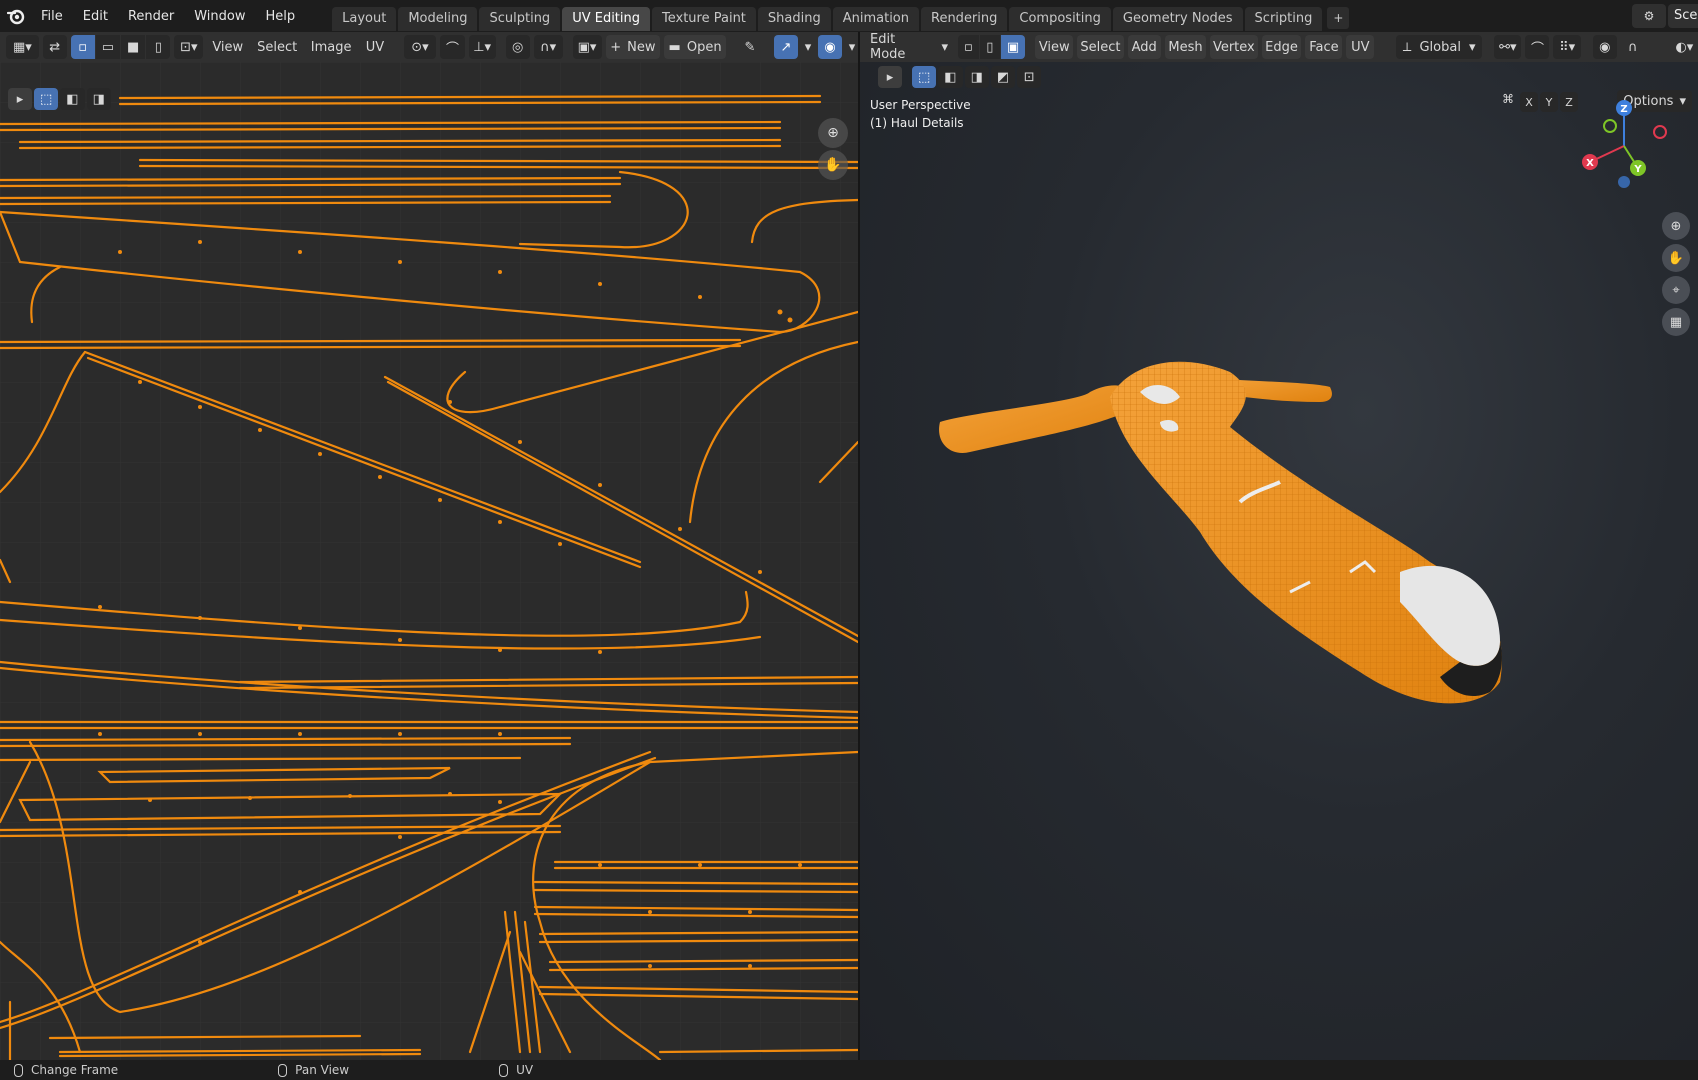 The height and width of the screenshot is (1080, 1698). What do you see at coordinates (482, 47) in the screenshot?
I see `snap-target-icon: ⊥▾` at bounding box center [482, 47].